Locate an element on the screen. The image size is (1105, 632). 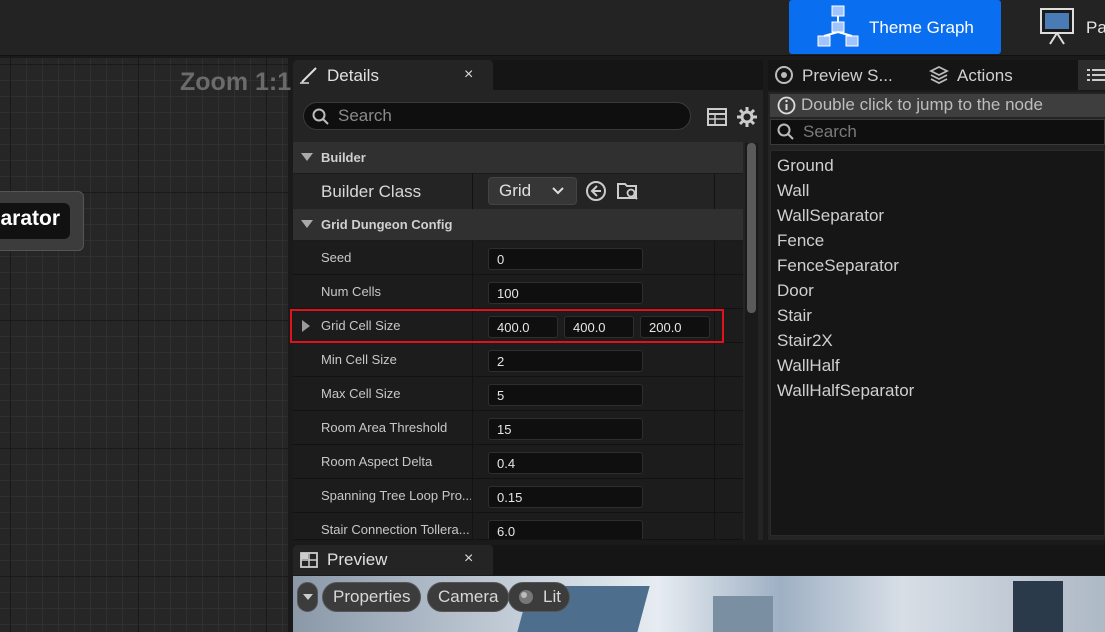
property-row-num-cells: Num Cells 100 is located at coordinates (518, 292).